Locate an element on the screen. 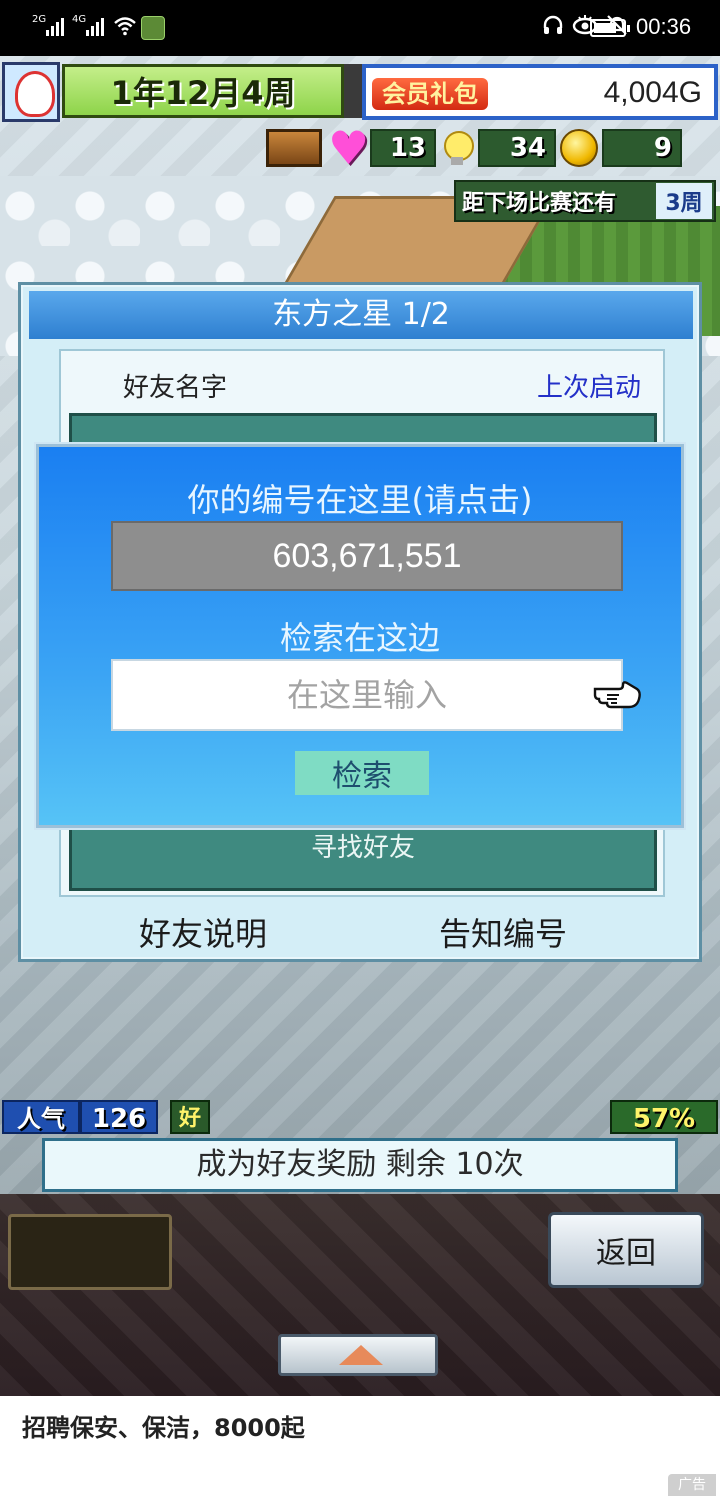 This screenshot has width=720, height=1496. popularity-bar: 人气 126 好 57% is located at coordinates (360, 1118).